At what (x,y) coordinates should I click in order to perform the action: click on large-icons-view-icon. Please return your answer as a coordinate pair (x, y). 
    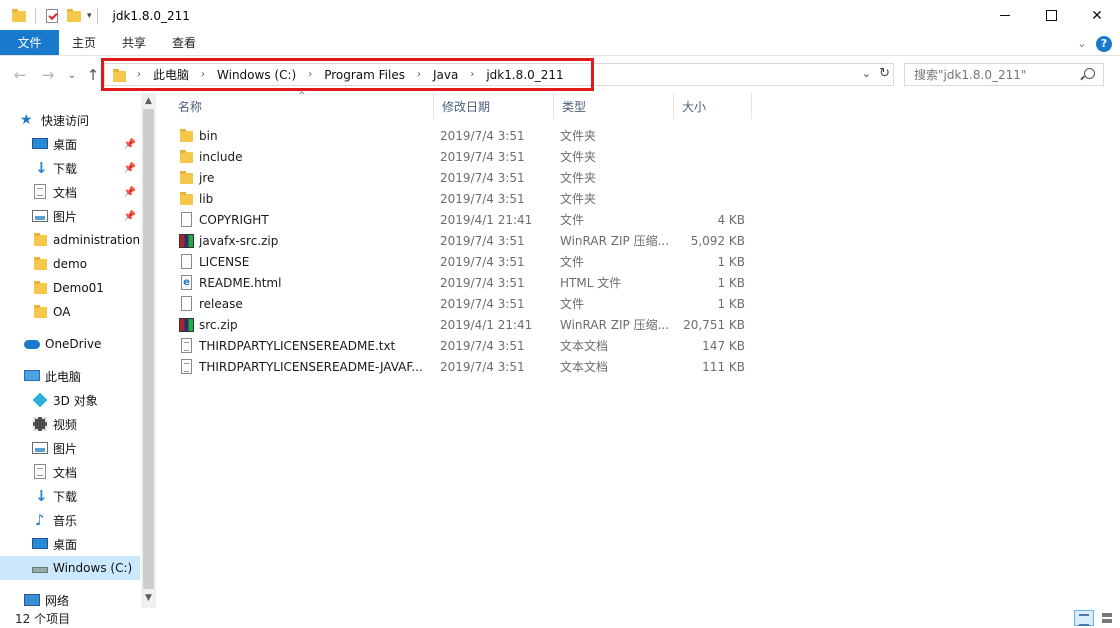
    Looking at the image, I should click on (1107, 618).